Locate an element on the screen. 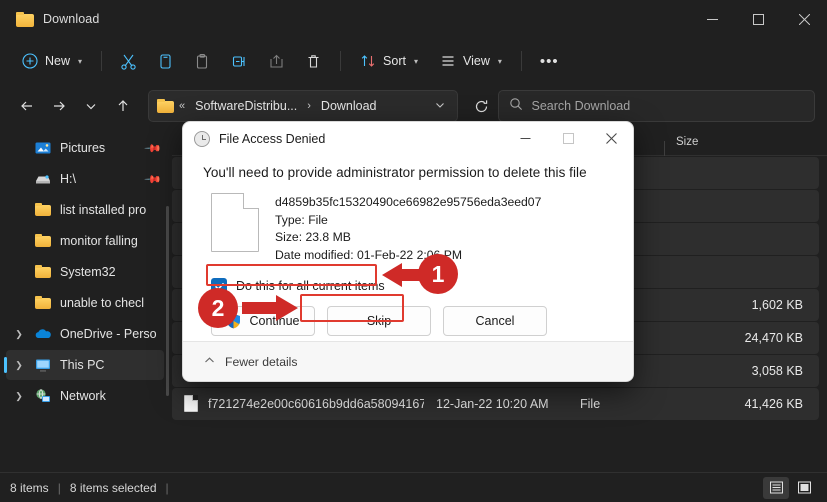 The image size is (827, 502). this-pc-icon is located at coordinates (43, 365).